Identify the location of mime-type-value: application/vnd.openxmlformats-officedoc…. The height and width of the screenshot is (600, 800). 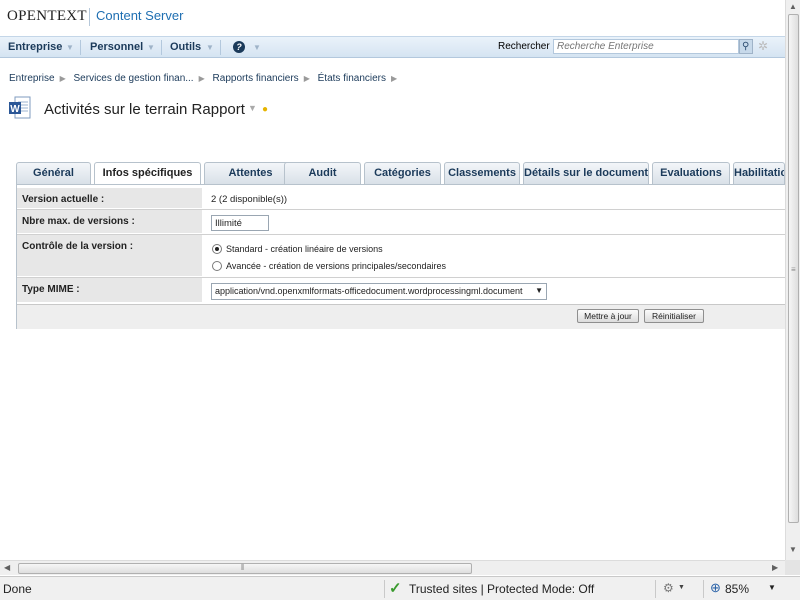
(369, 291).